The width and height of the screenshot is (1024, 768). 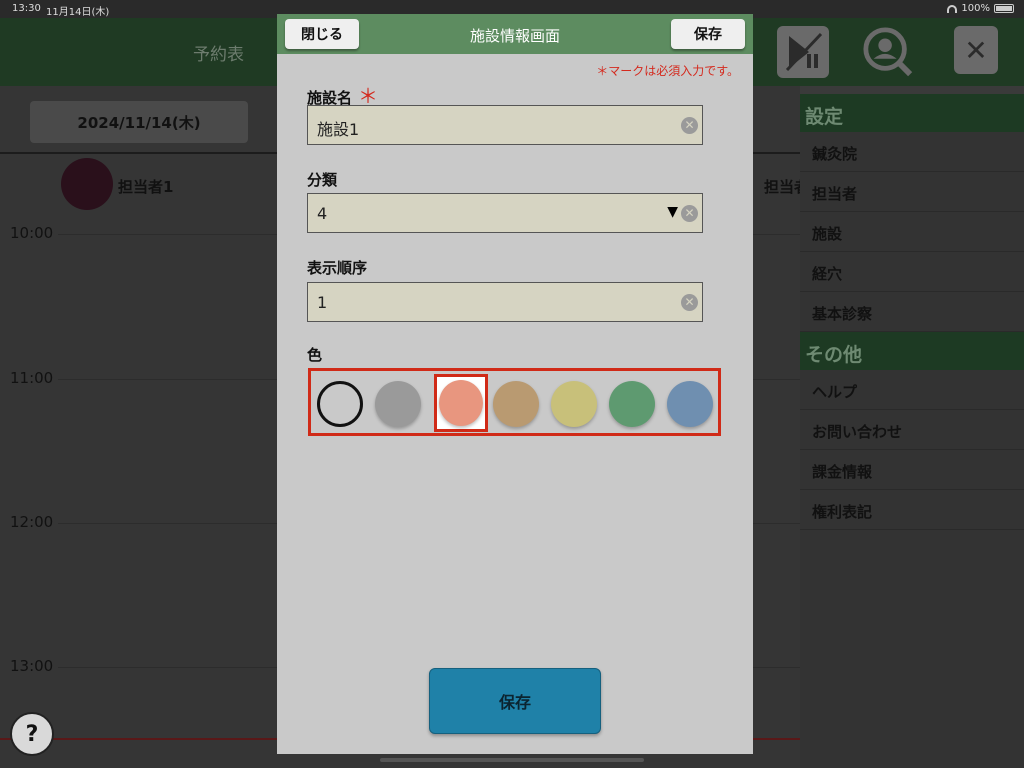 I want to click on save-button: 保存, so click(x=515, y=701).